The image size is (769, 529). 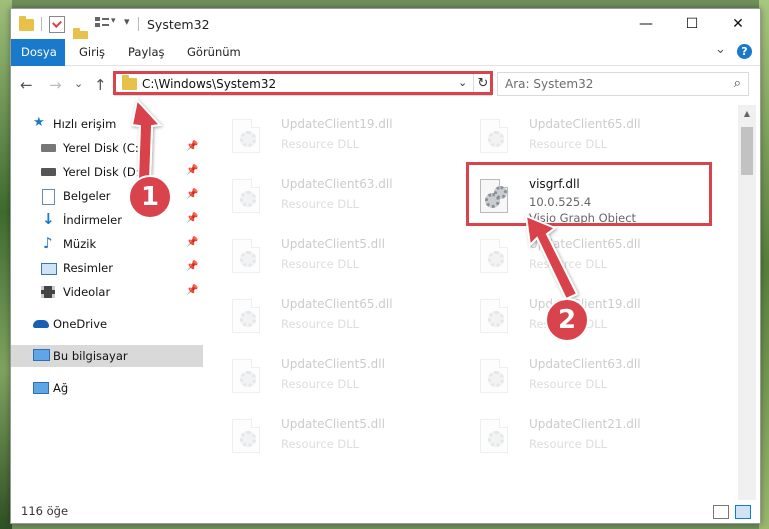 I want to click on address-highlight-box, so click(x=303, y=83).